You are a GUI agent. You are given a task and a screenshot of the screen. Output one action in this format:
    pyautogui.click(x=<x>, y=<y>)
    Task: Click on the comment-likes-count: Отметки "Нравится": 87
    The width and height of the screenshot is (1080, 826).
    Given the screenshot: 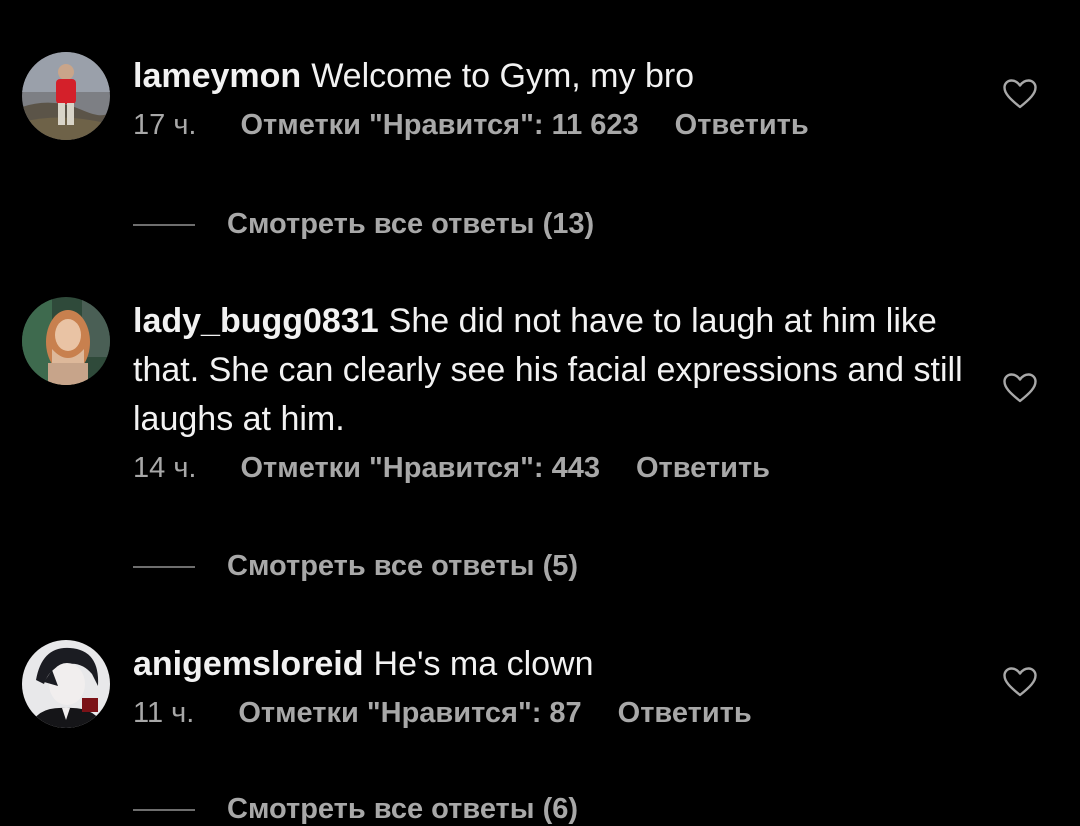 What is the action you would take?
    pyautogui.click(x=409, y=713)
    